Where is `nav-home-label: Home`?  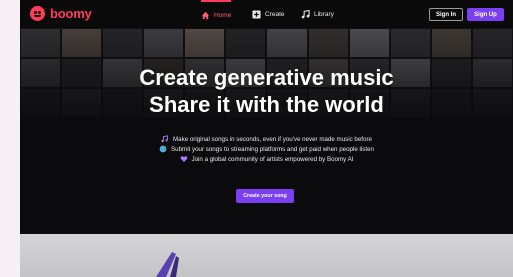 nav-home-label: Home is located at coordinates (223, 15).